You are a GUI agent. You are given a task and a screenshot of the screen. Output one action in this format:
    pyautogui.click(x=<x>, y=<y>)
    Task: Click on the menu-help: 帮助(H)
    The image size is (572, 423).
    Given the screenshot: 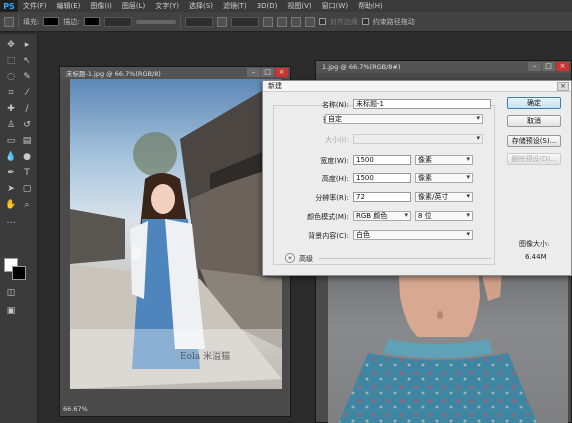 What is the action you would take?
    pyautogui.click(x=370, y=6)
    